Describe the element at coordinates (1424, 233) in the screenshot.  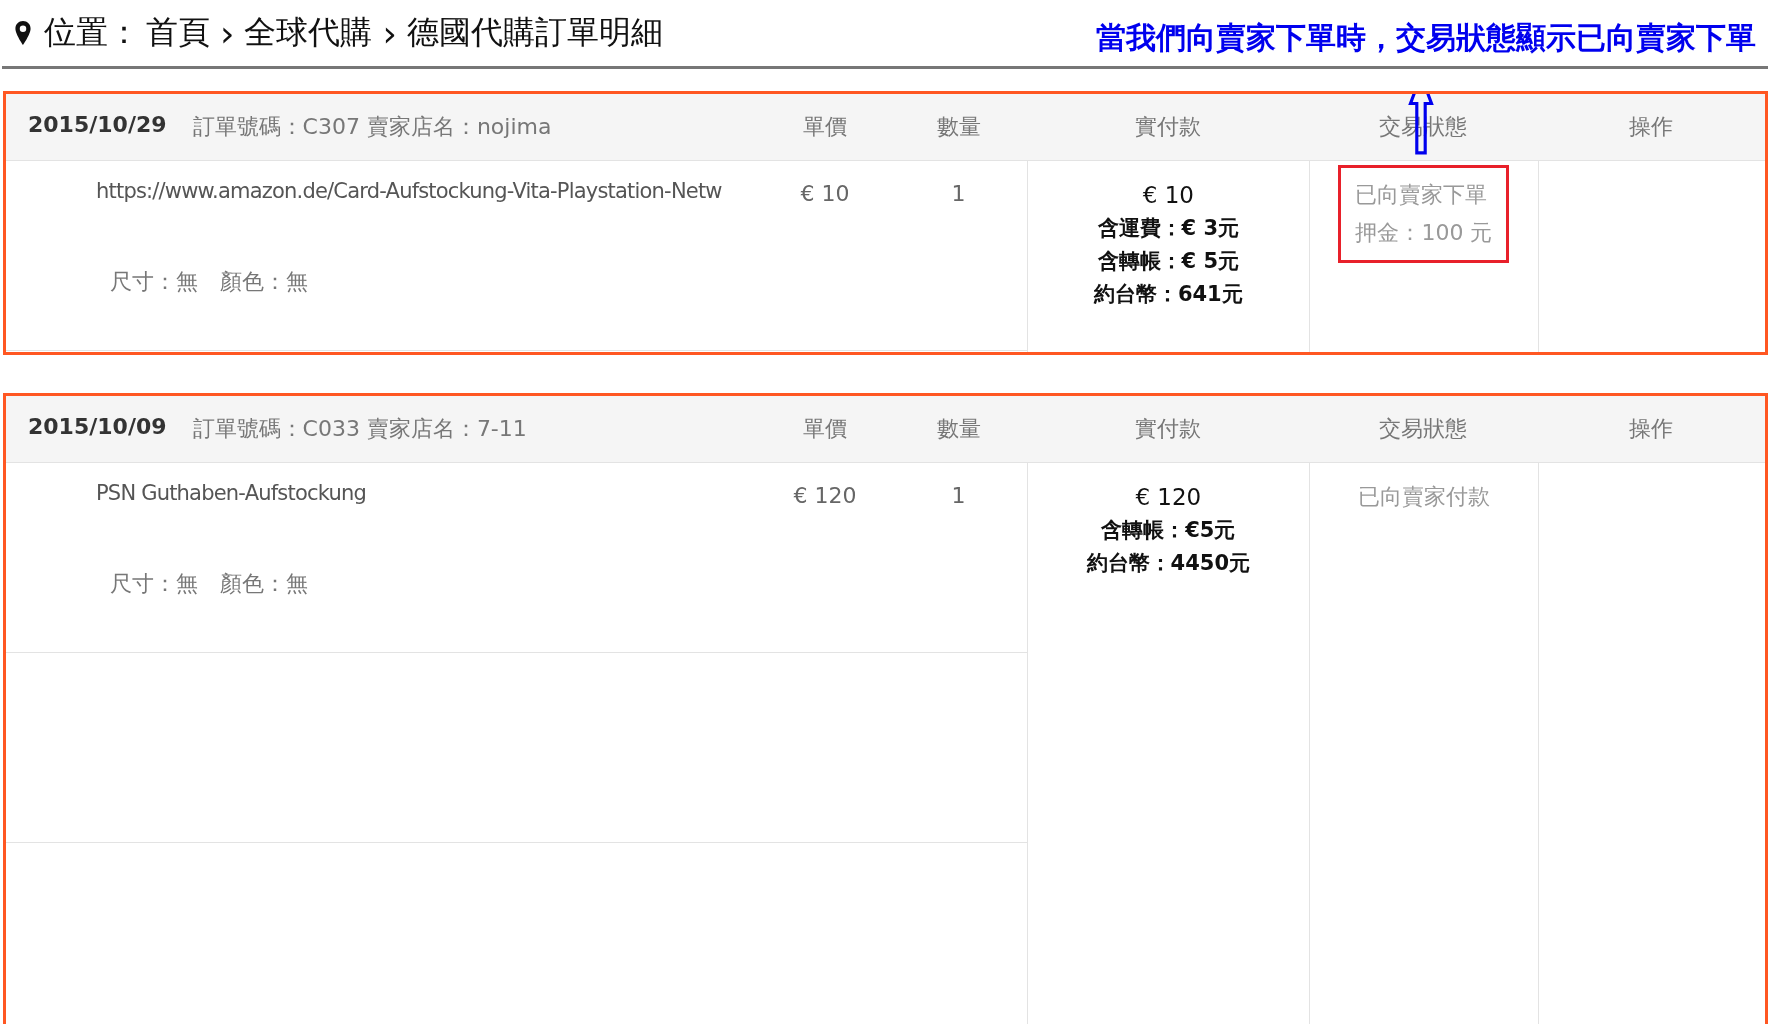
I see `status-text: 押金：100 元` at that location.